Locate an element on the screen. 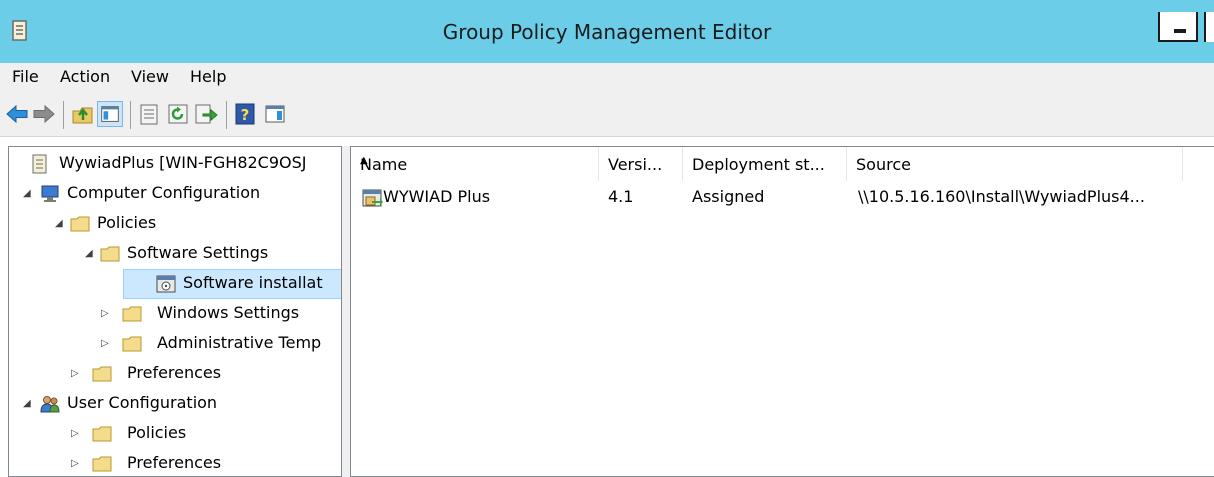 Image resolution: width=1214 pixels, height=477 pixels. computer-icon is located at coordinates (50, 193).